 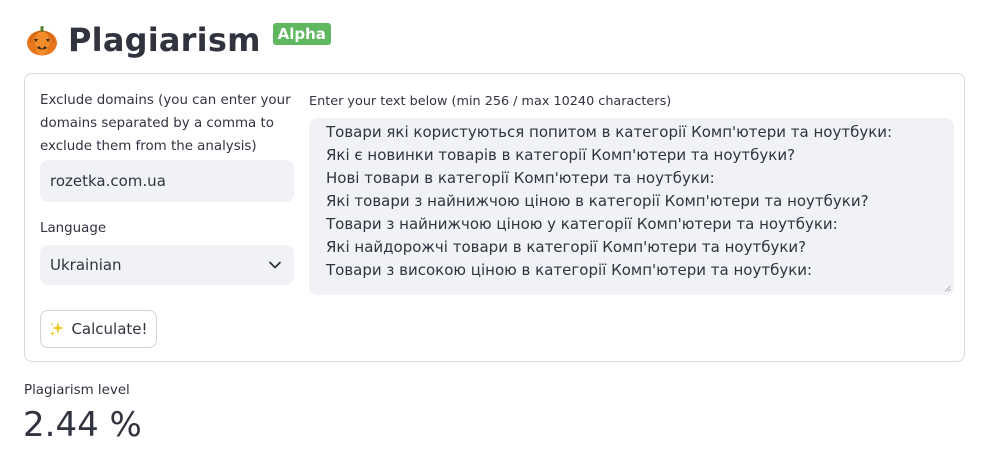 What do you see at coordinates (57, 329) in the screenshot?
I see `sparkle-icon` at bounding box center [57, 329].